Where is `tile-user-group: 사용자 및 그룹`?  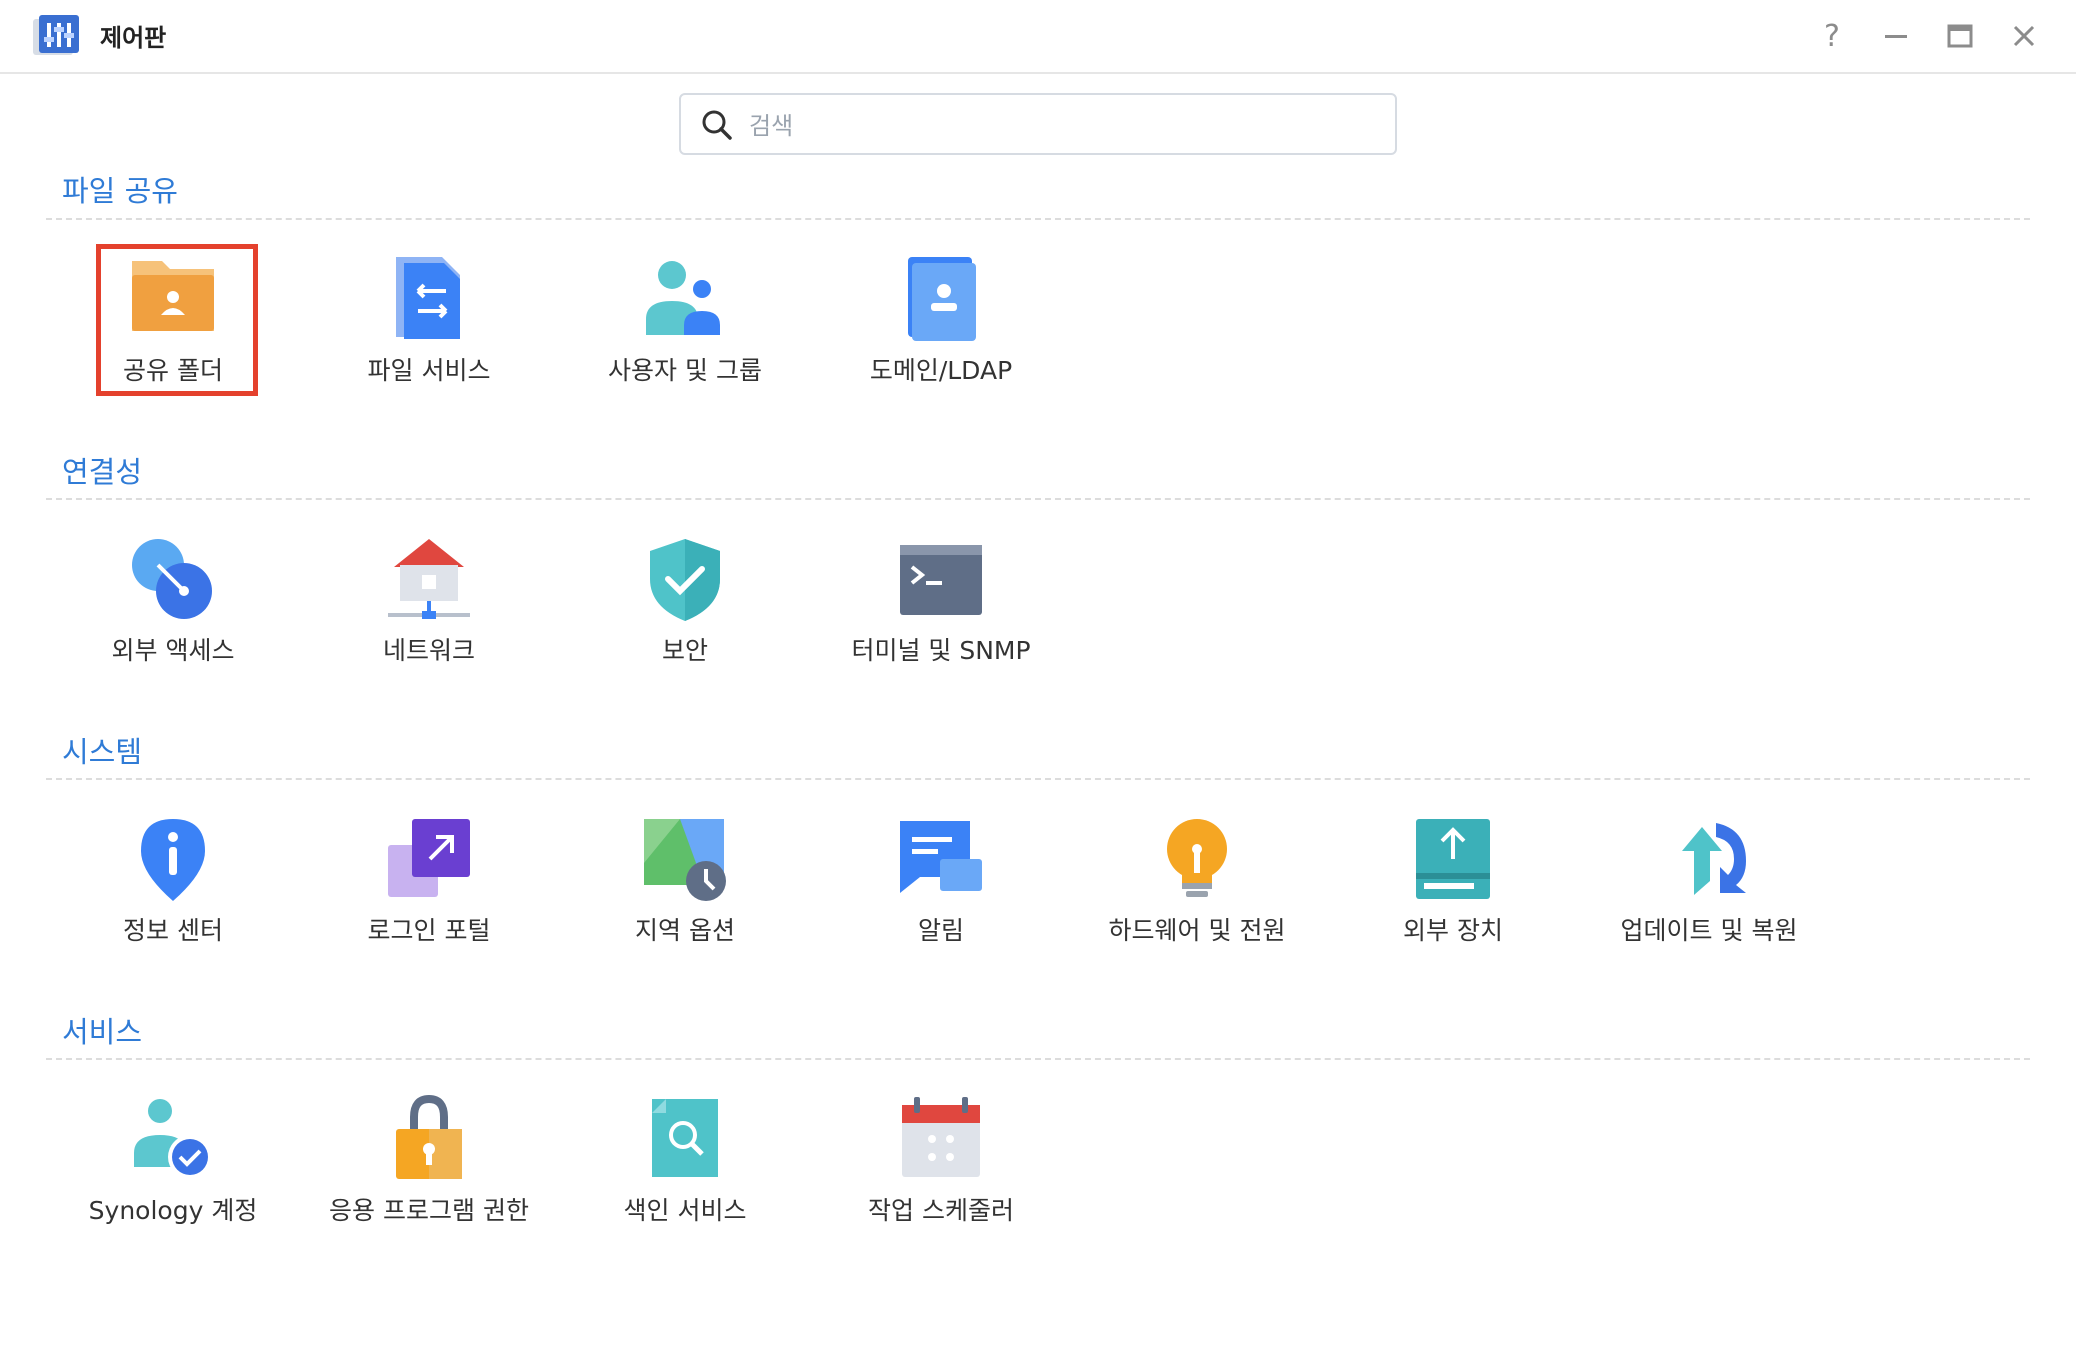
tile-user-group: 사용자 및 그룹 is located at coordinates (685, 330).